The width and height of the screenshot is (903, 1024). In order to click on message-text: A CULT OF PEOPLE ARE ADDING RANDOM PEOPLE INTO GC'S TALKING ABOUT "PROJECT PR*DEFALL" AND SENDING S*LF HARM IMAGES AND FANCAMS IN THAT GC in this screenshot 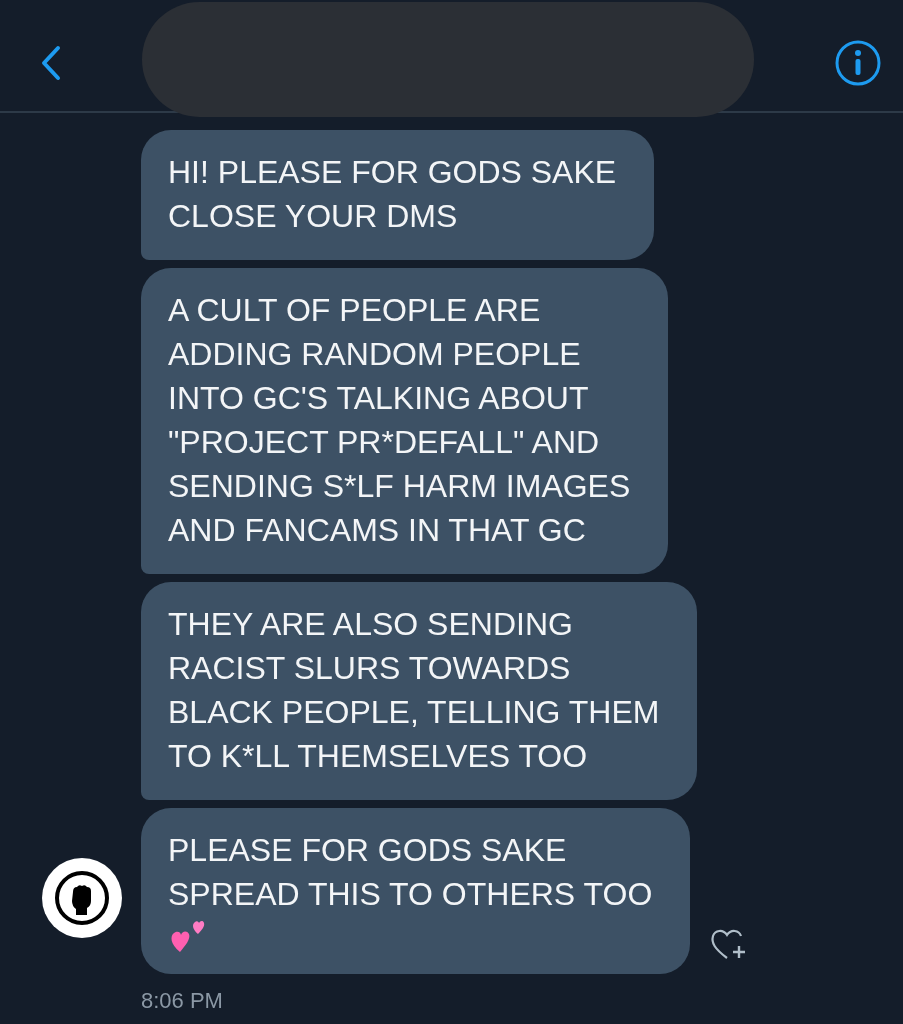, I will do `click(399, 420)`.